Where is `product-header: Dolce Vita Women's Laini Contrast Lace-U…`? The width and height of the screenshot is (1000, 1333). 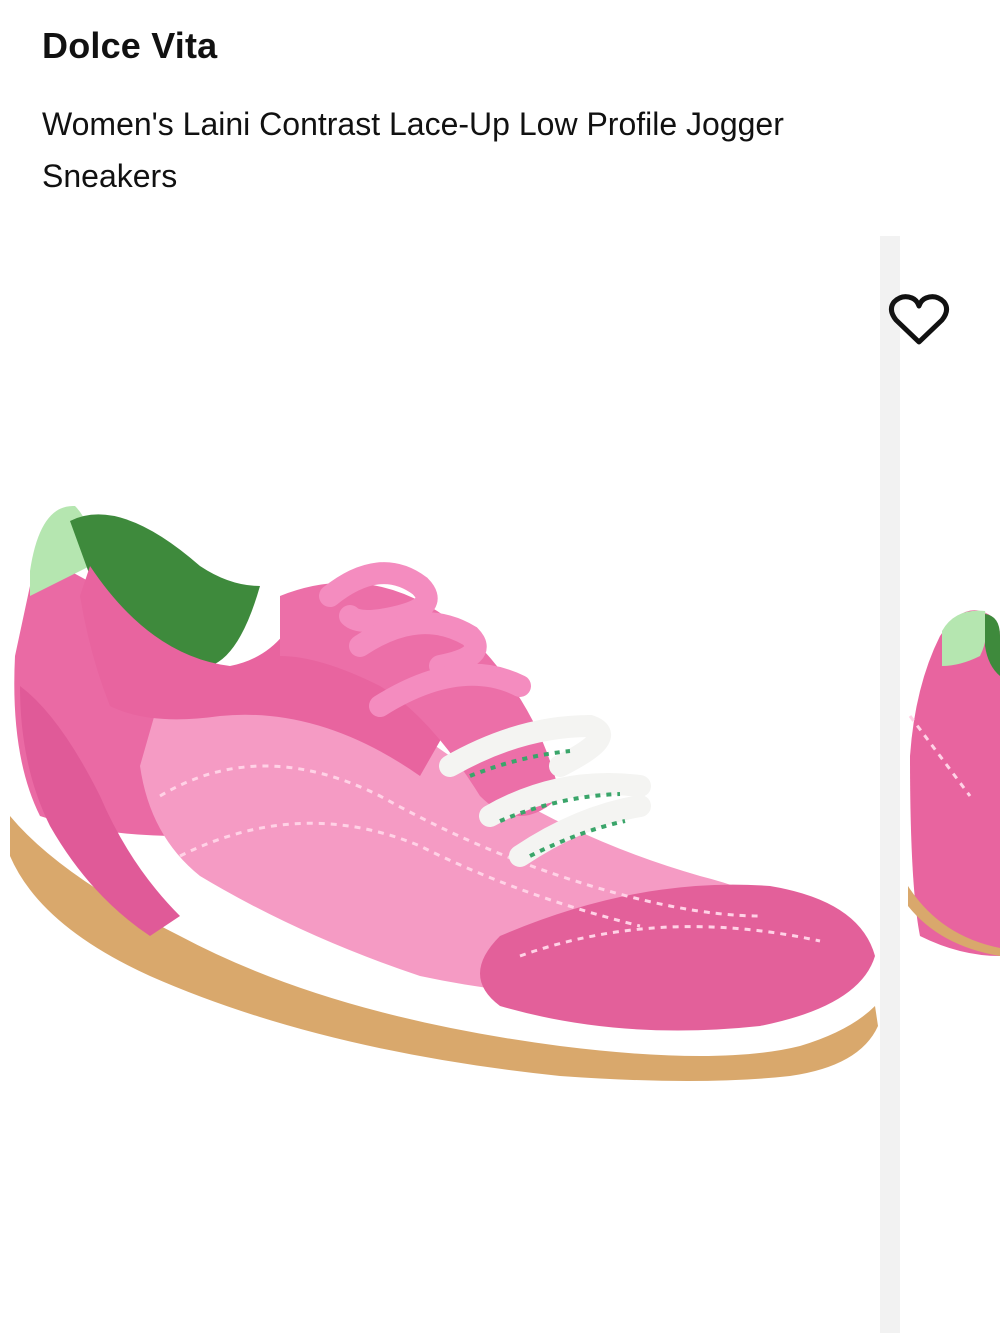 product-header: Dolce Vita Women's Laini Contrast Lace-U… is located at coordinates (492, 113).